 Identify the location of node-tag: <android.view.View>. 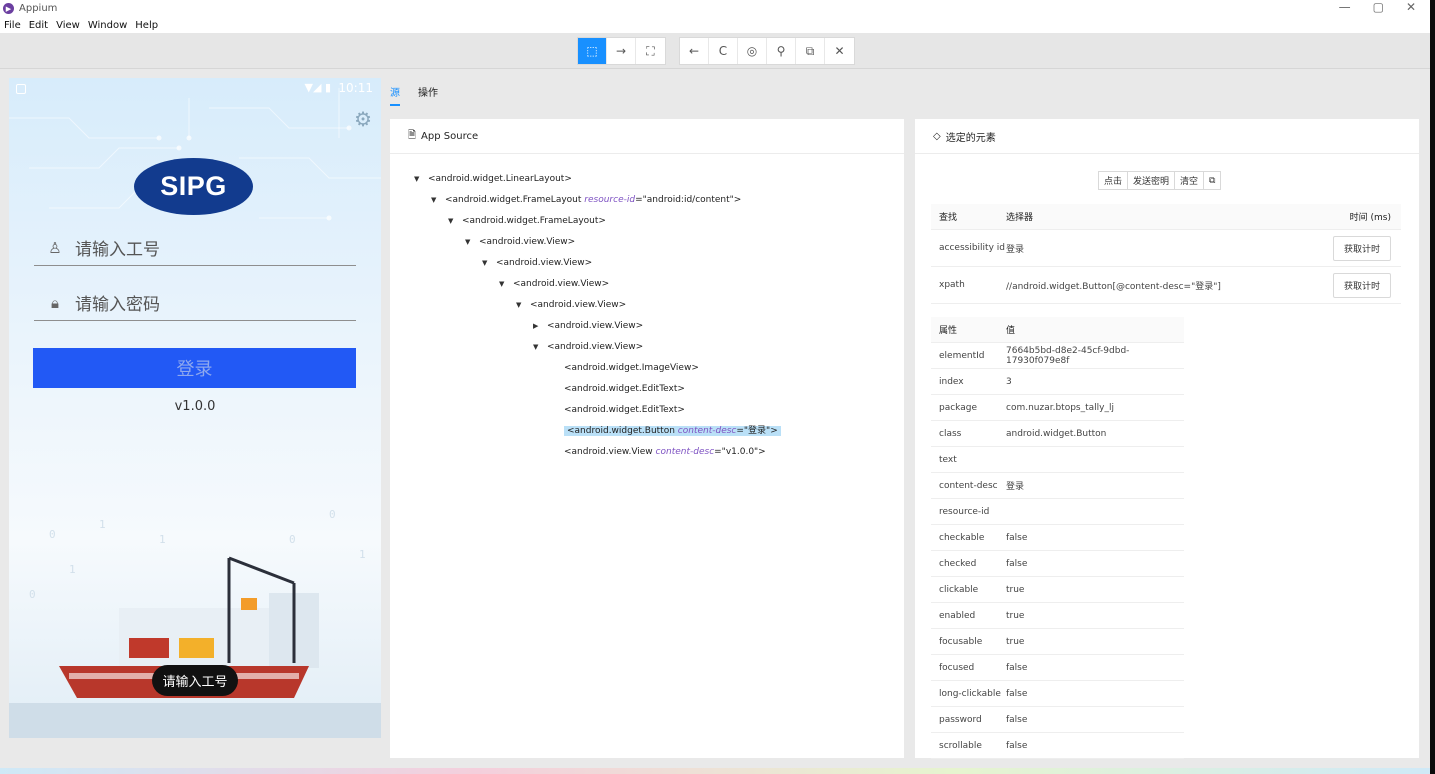
(544, 263).